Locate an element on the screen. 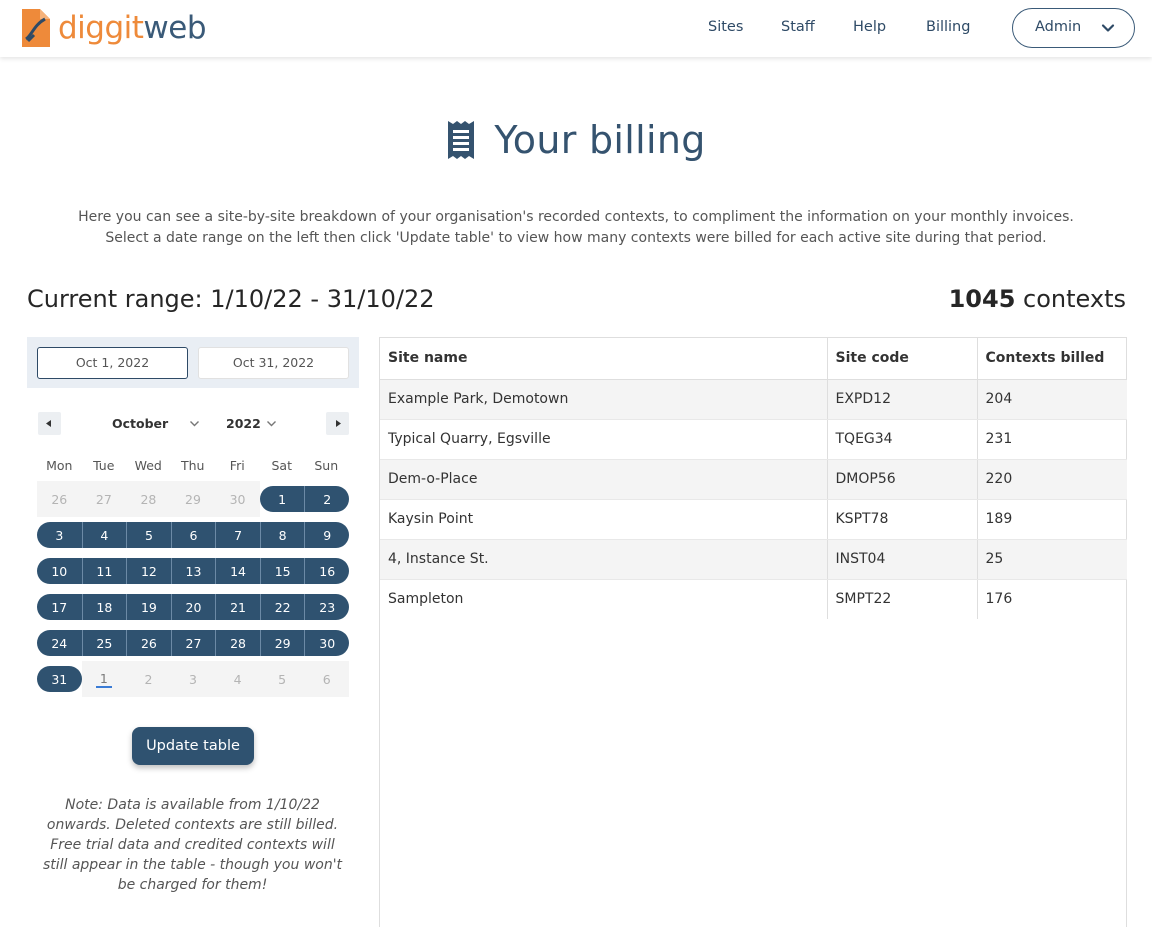  calendar-day-outside-month: 1 is located at coordinates (104, 679).